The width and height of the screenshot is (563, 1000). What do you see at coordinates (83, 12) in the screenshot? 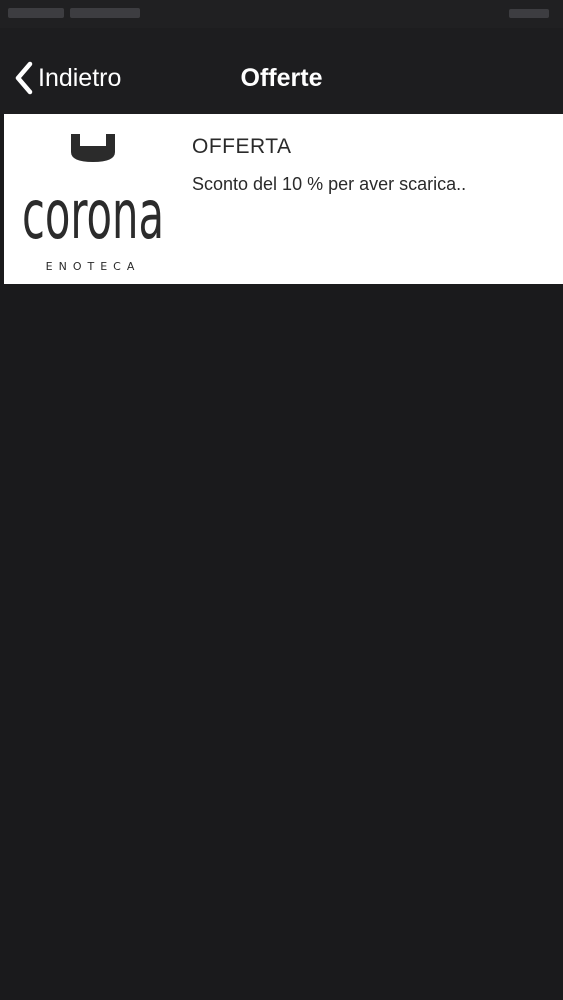
I see `carrier-indicator` at bounding box center [83, 12].